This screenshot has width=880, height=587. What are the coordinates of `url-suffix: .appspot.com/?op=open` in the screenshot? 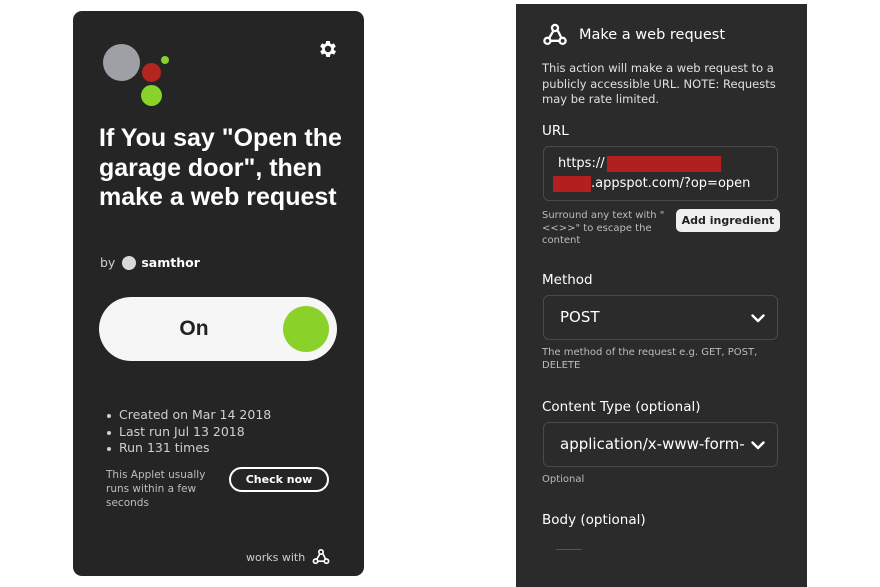 It's located at (671, 183).